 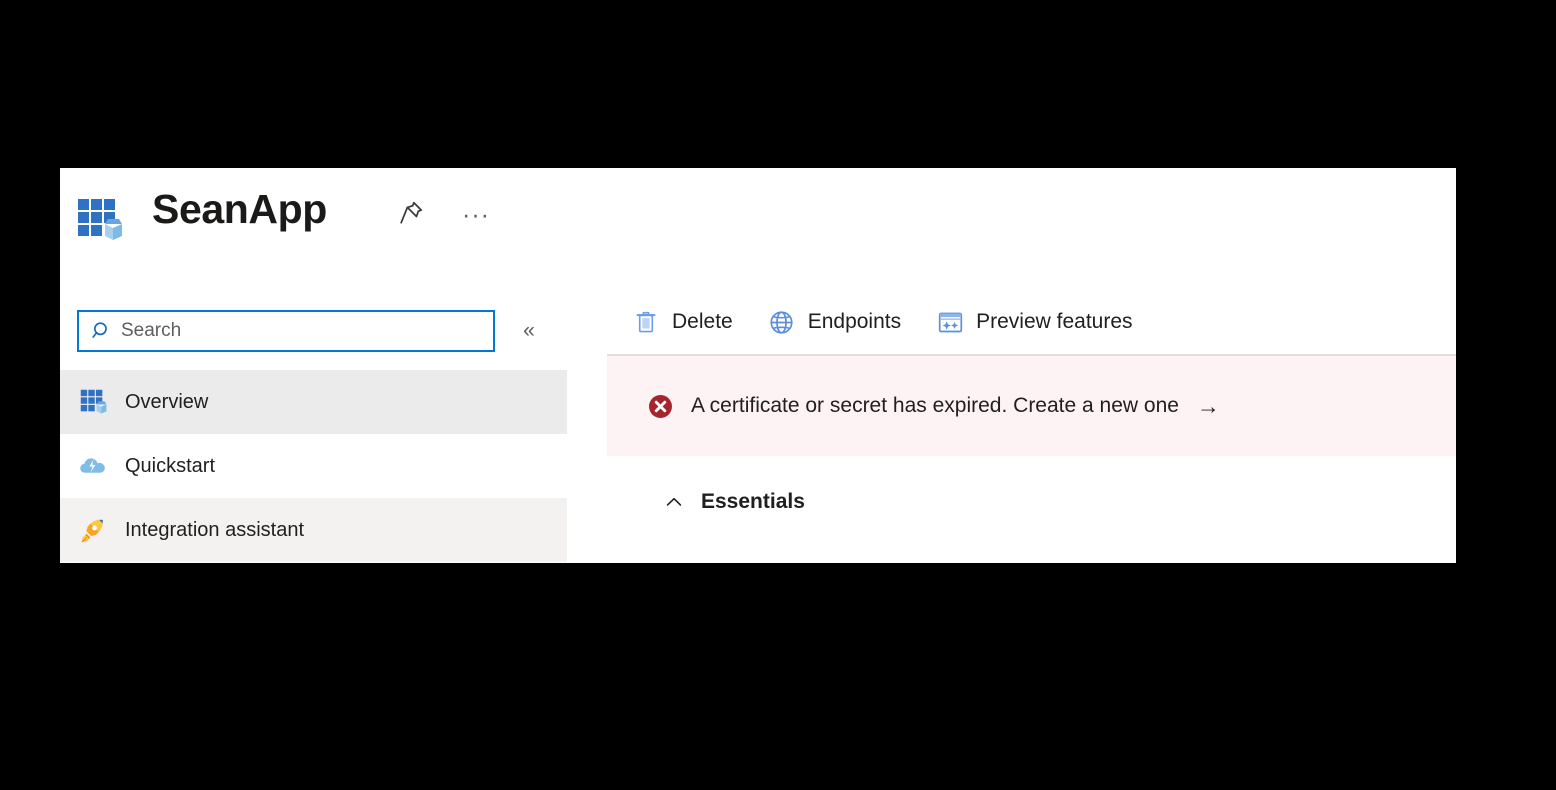 What do you see at coordinates (239, 209) in the screenshot?
I see `page-title: SeanApp` at bounding box center [239, 209].